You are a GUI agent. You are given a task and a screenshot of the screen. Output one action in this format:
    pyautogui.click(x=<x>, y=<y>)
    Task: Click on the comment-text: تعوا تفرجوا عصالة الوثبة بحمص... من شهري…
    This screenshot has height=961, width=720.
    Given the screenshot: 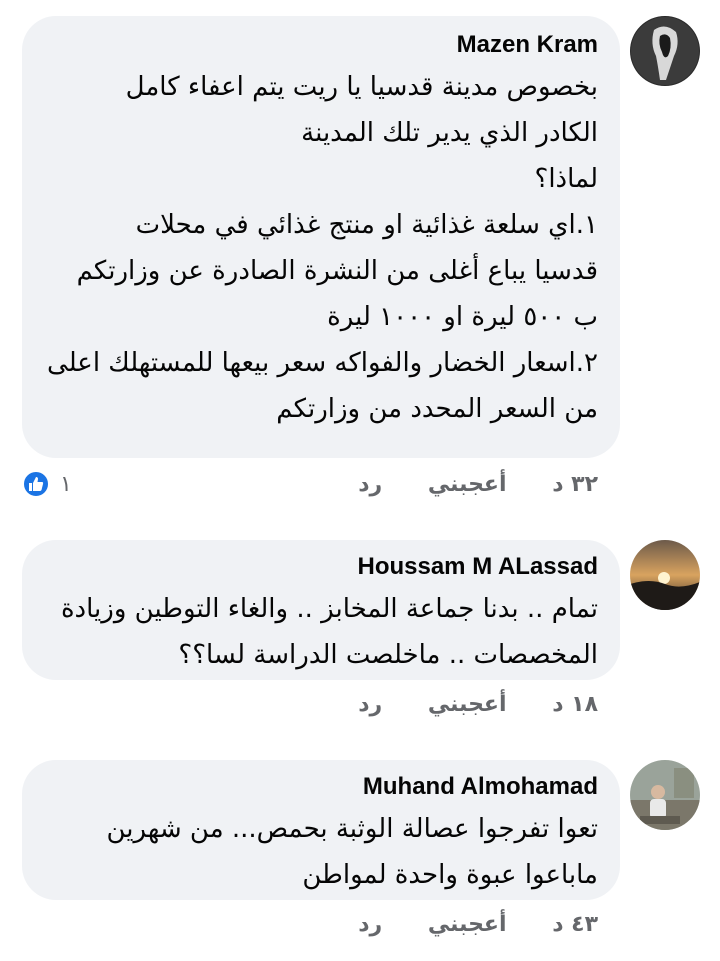 What is the action you would take?
    pyautogui.click(x=352, y=852)
    